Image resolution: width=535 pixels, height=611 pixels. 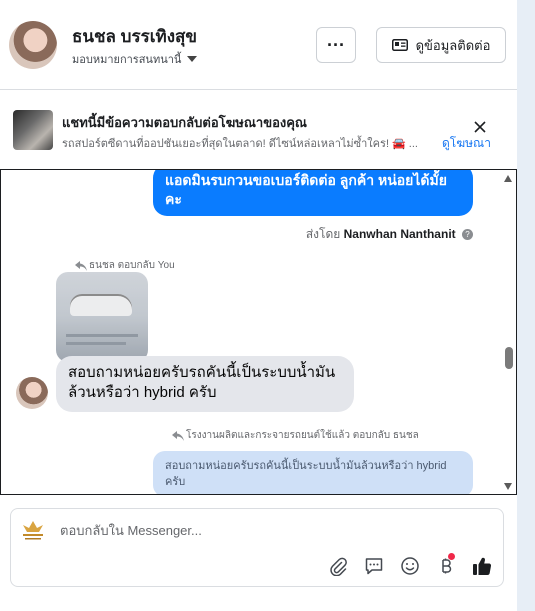 I want to click on contact-avatar, so click(x=33, y=45).